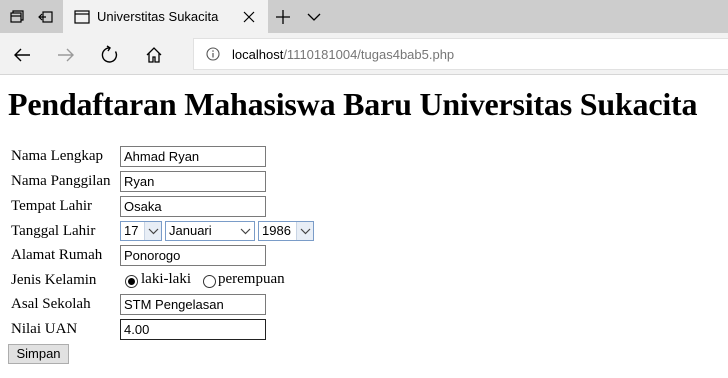  Describe the element at coordinates (131, 230) in the screenshot. I see `day-value: 17` at that location.